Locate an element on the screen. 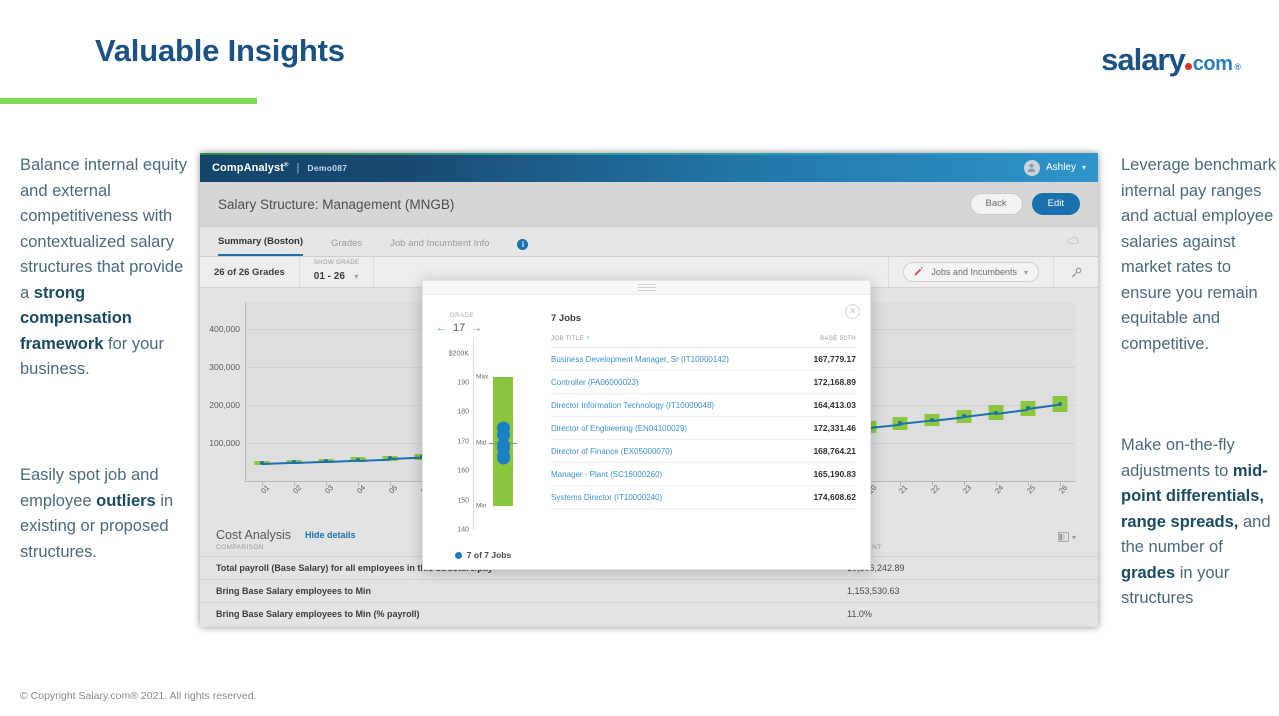 The image size is (1279, 716). modal-drag-handle is located at coordinates (646, 288).